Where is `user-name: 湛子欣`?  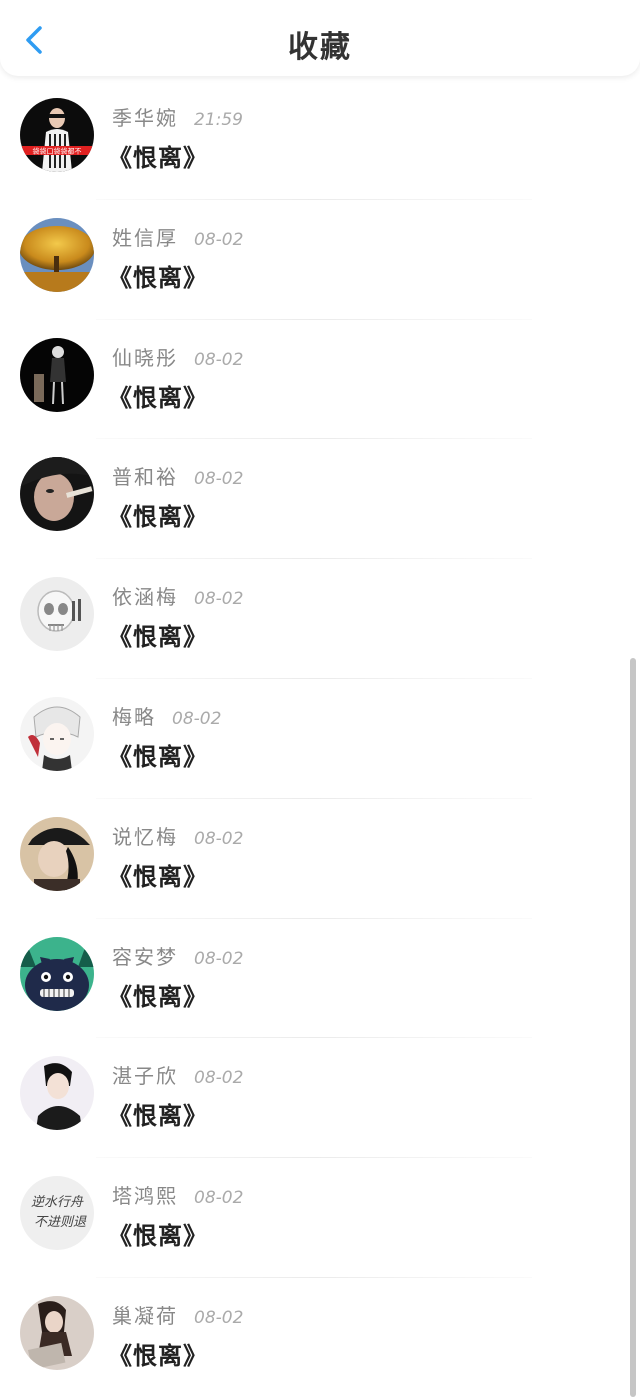 user-name: 湛子欣 is located at coordinates (145, 1076).